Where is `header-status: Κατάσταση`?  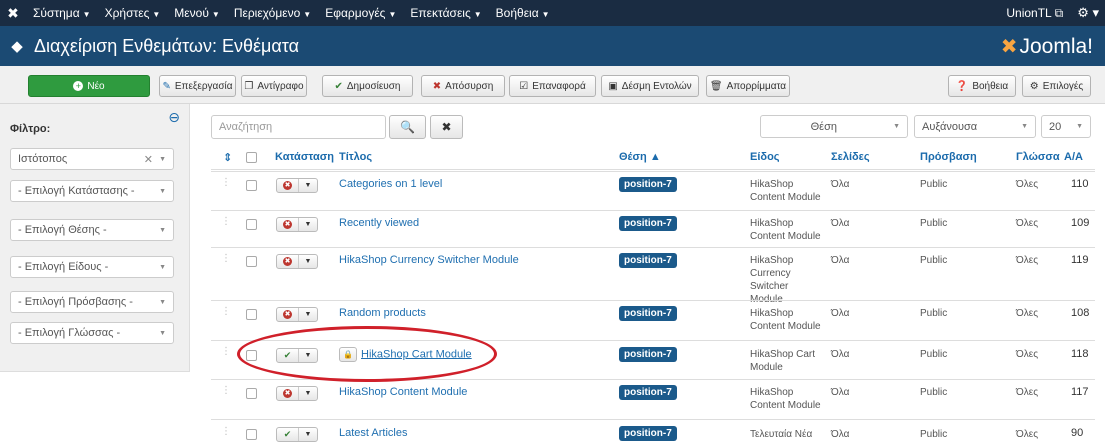
header-status: Κατάσταση is located at coordinates (304, 157).